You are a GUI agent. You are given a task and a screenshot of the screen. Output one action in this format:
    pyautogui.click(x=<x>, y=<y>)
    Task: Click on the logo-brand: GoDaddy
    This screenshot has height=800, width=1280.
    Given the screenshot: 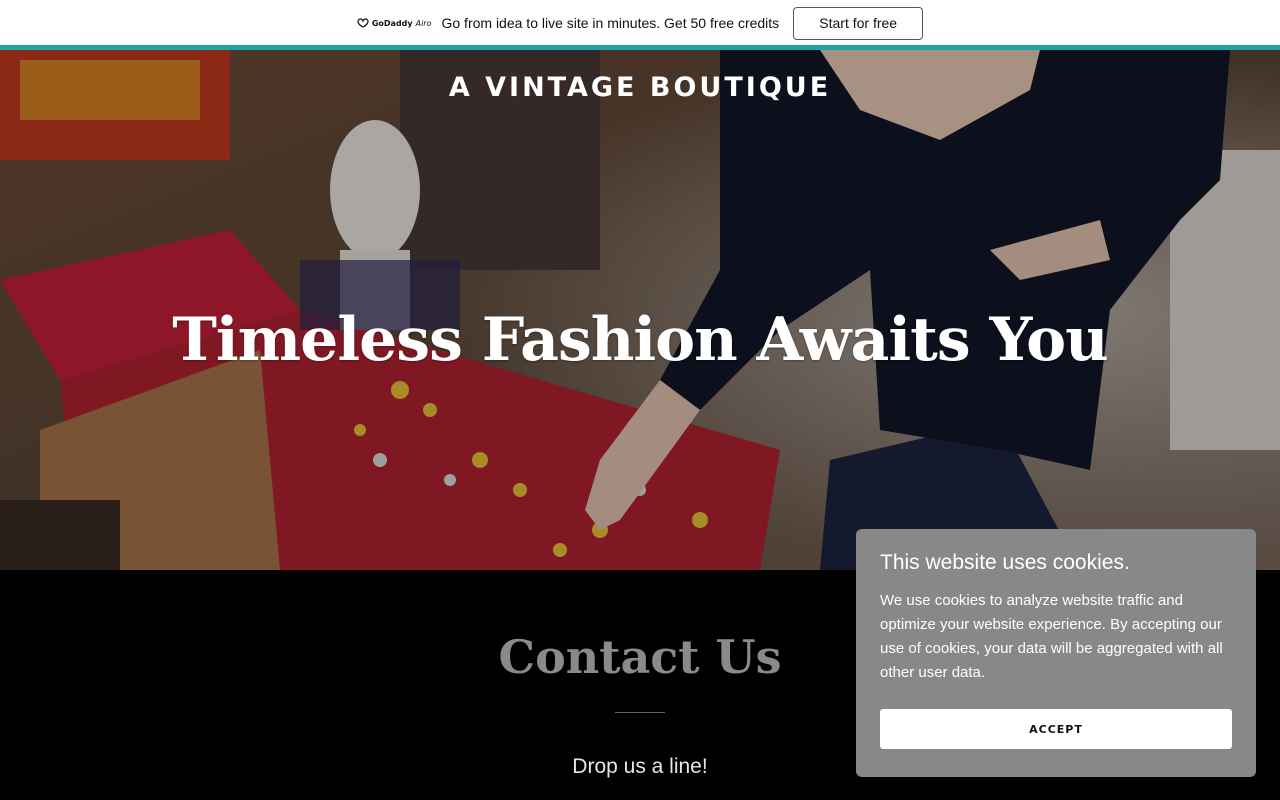 What is the action you would take?
    pyautogui.click(x=392, y=23)
    